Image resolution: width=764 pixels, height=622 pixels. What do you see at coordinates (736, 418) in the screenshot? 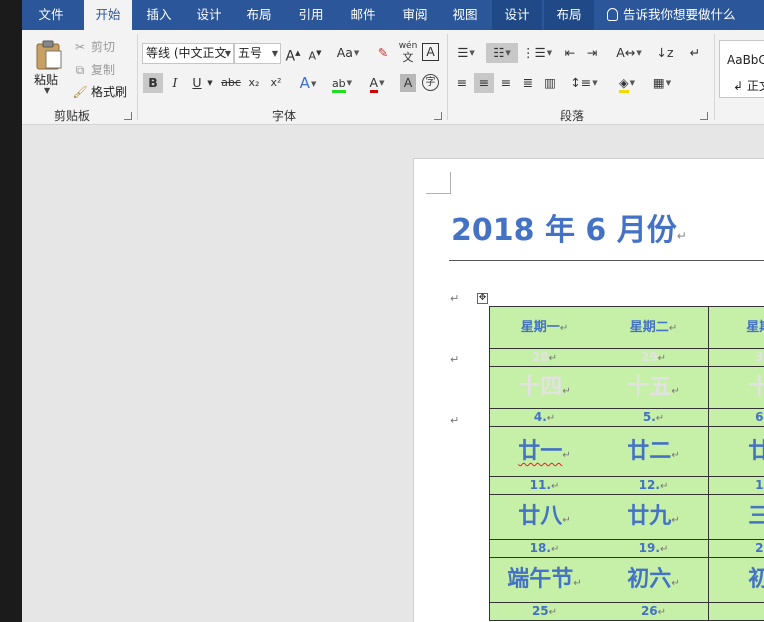
I see `date-number-cell: 6↵` at bounding box center [736, 418].